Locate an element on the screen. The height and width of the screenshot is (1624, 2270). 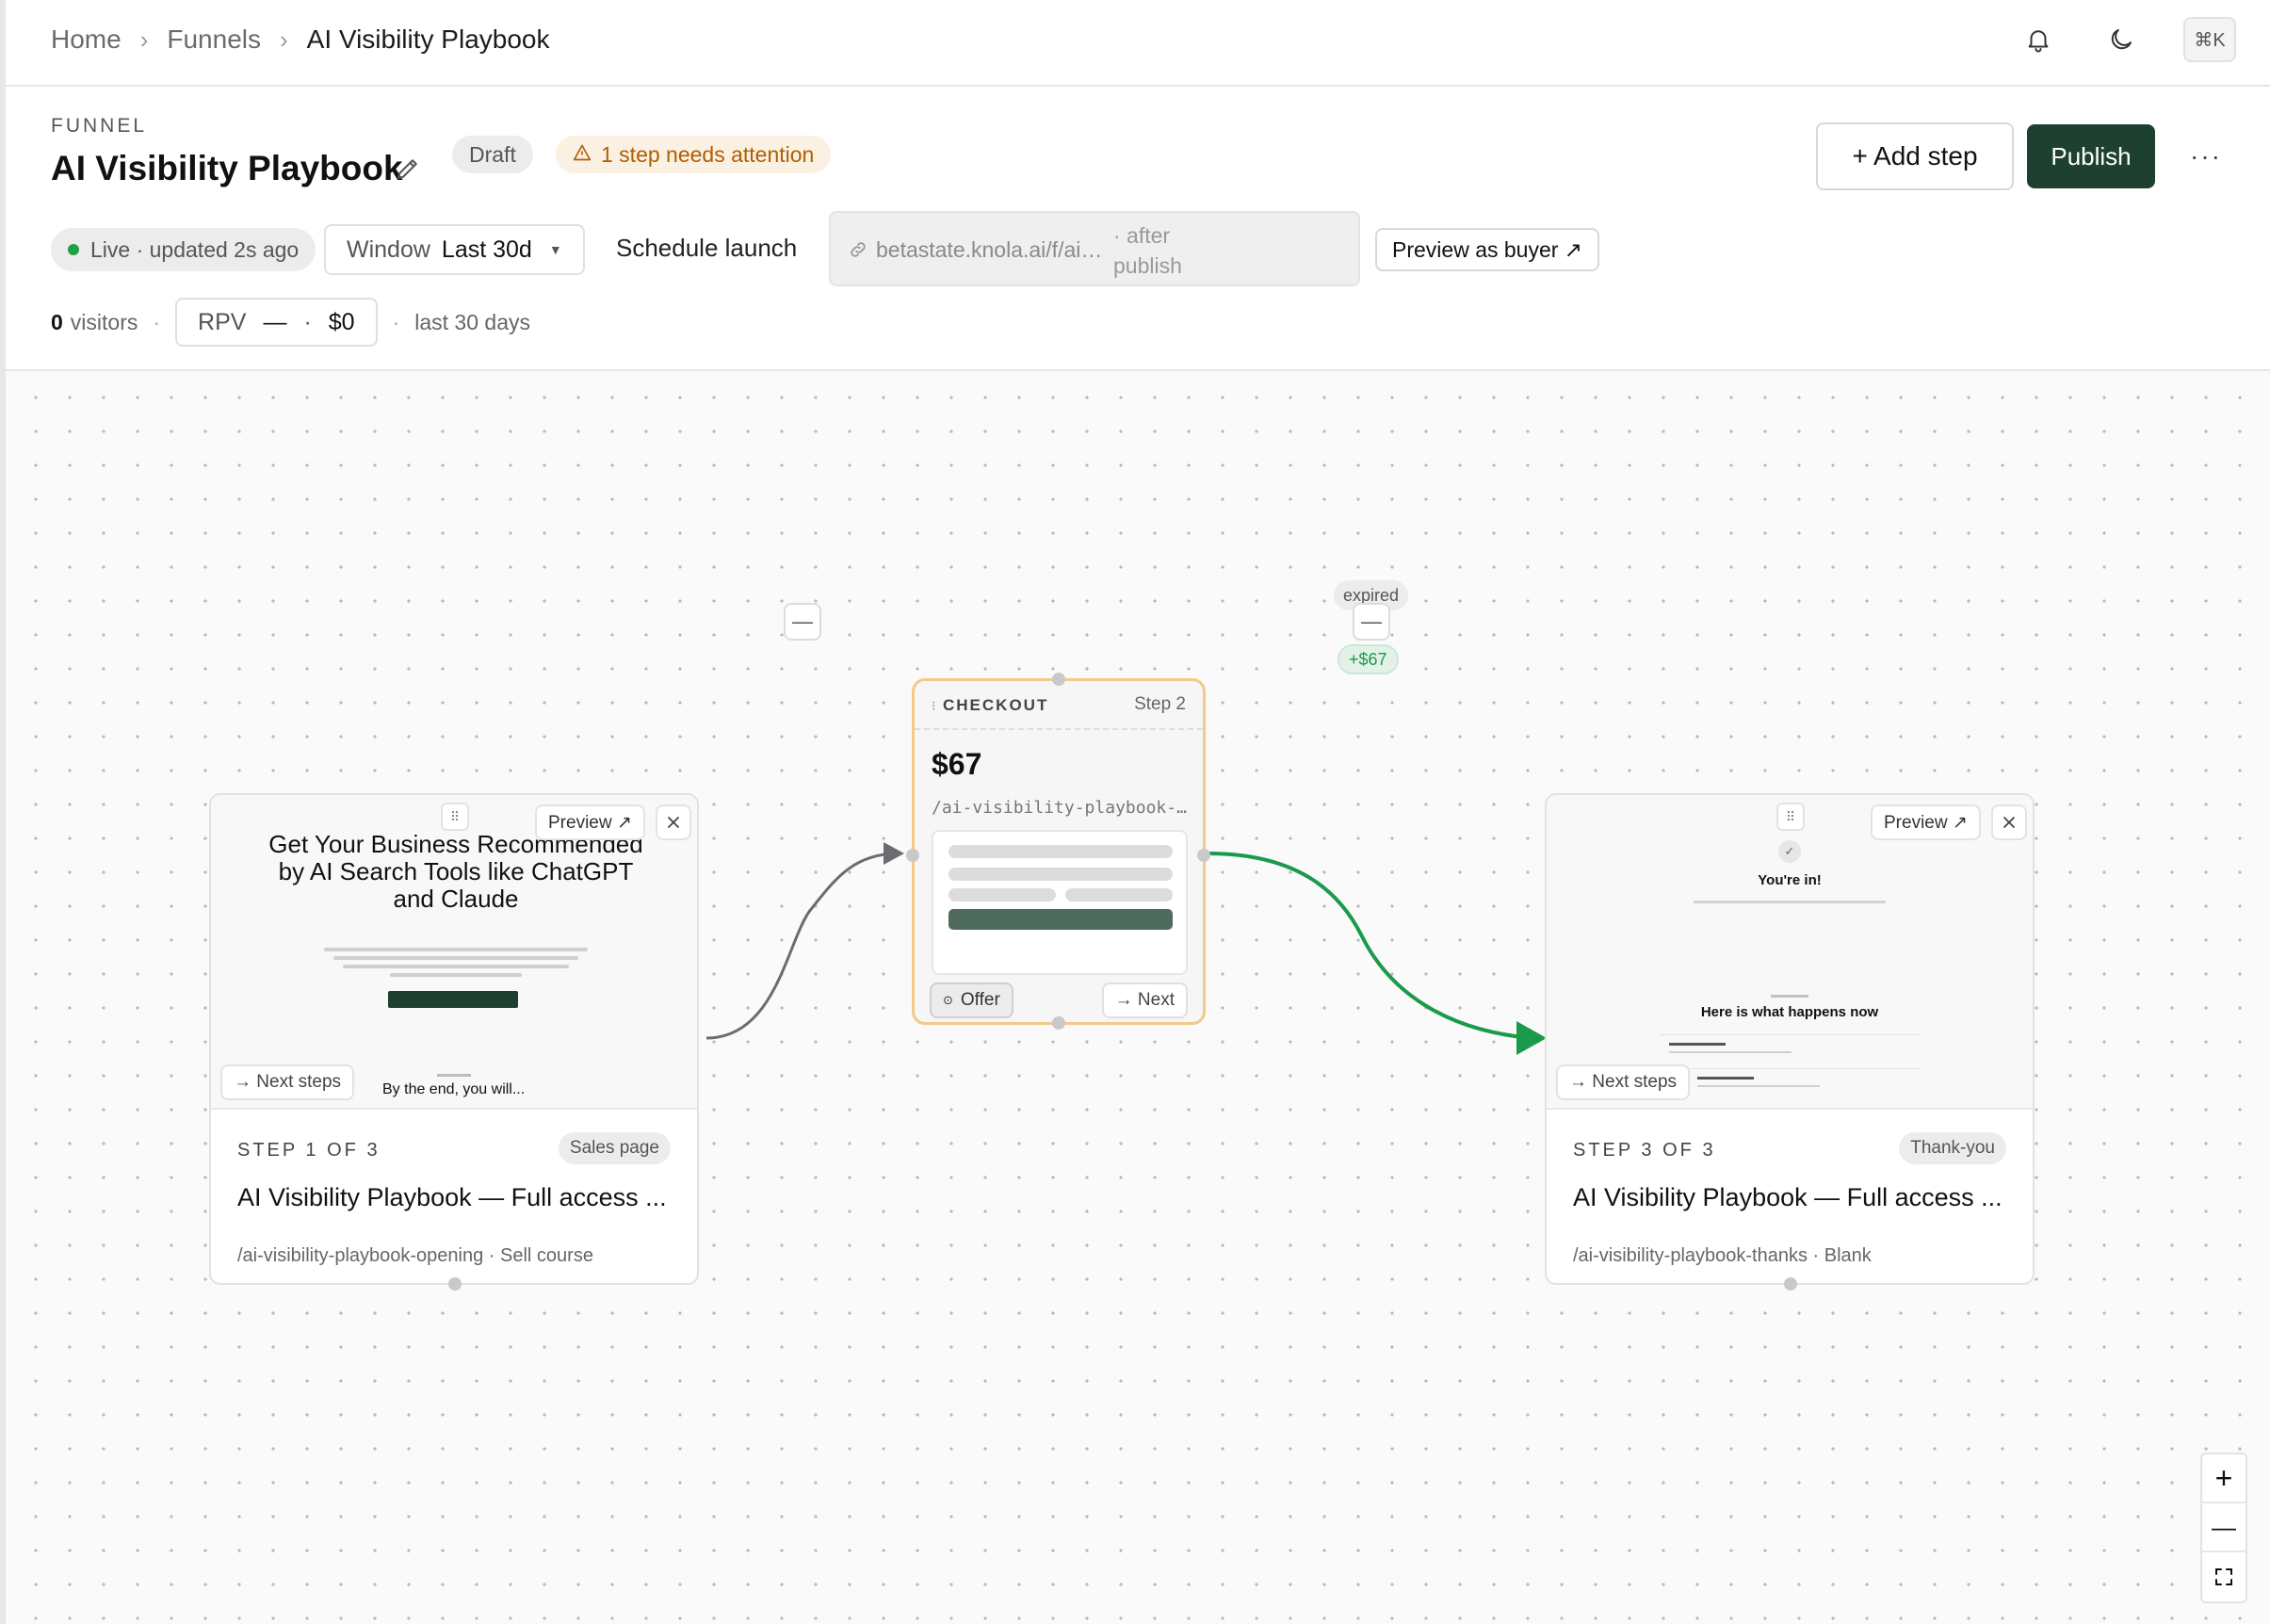
publish-button: Publish is located at coordinates (2091, 156).